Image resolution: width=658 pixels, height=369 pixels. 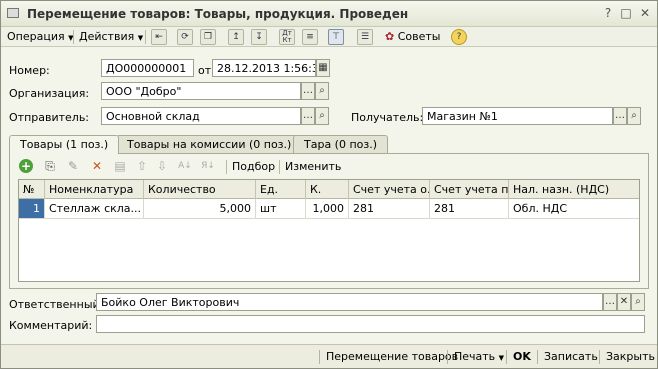 I want to click on sender-label: Отправитель:, so click(x=49, y=117).